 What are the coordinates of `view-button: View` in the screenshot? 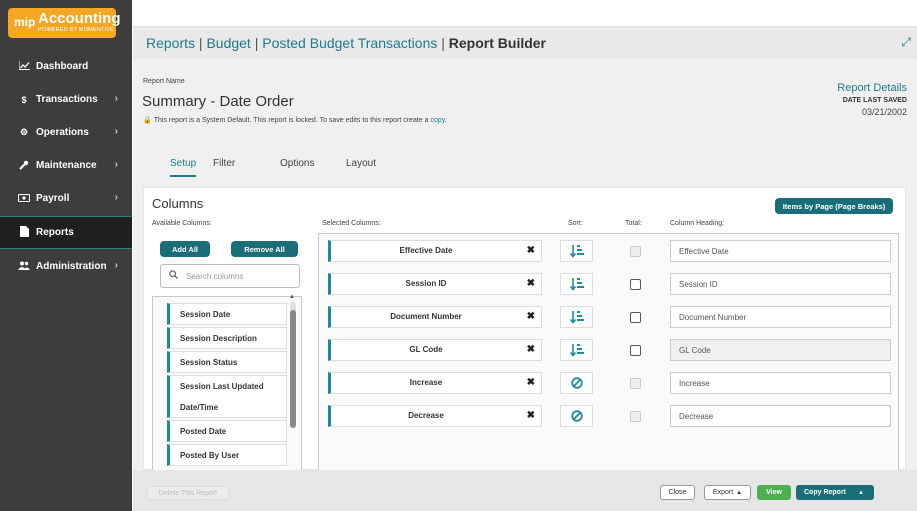 It's located at (774, 492).